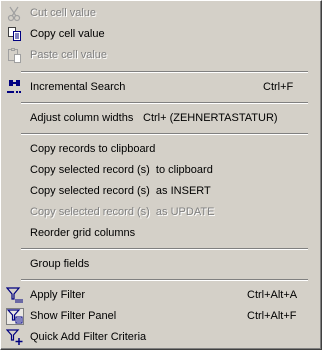 The image size is (322, 350). I want to click on menu-item-cut-cell-value: Cut cell value, so click(161, 13).